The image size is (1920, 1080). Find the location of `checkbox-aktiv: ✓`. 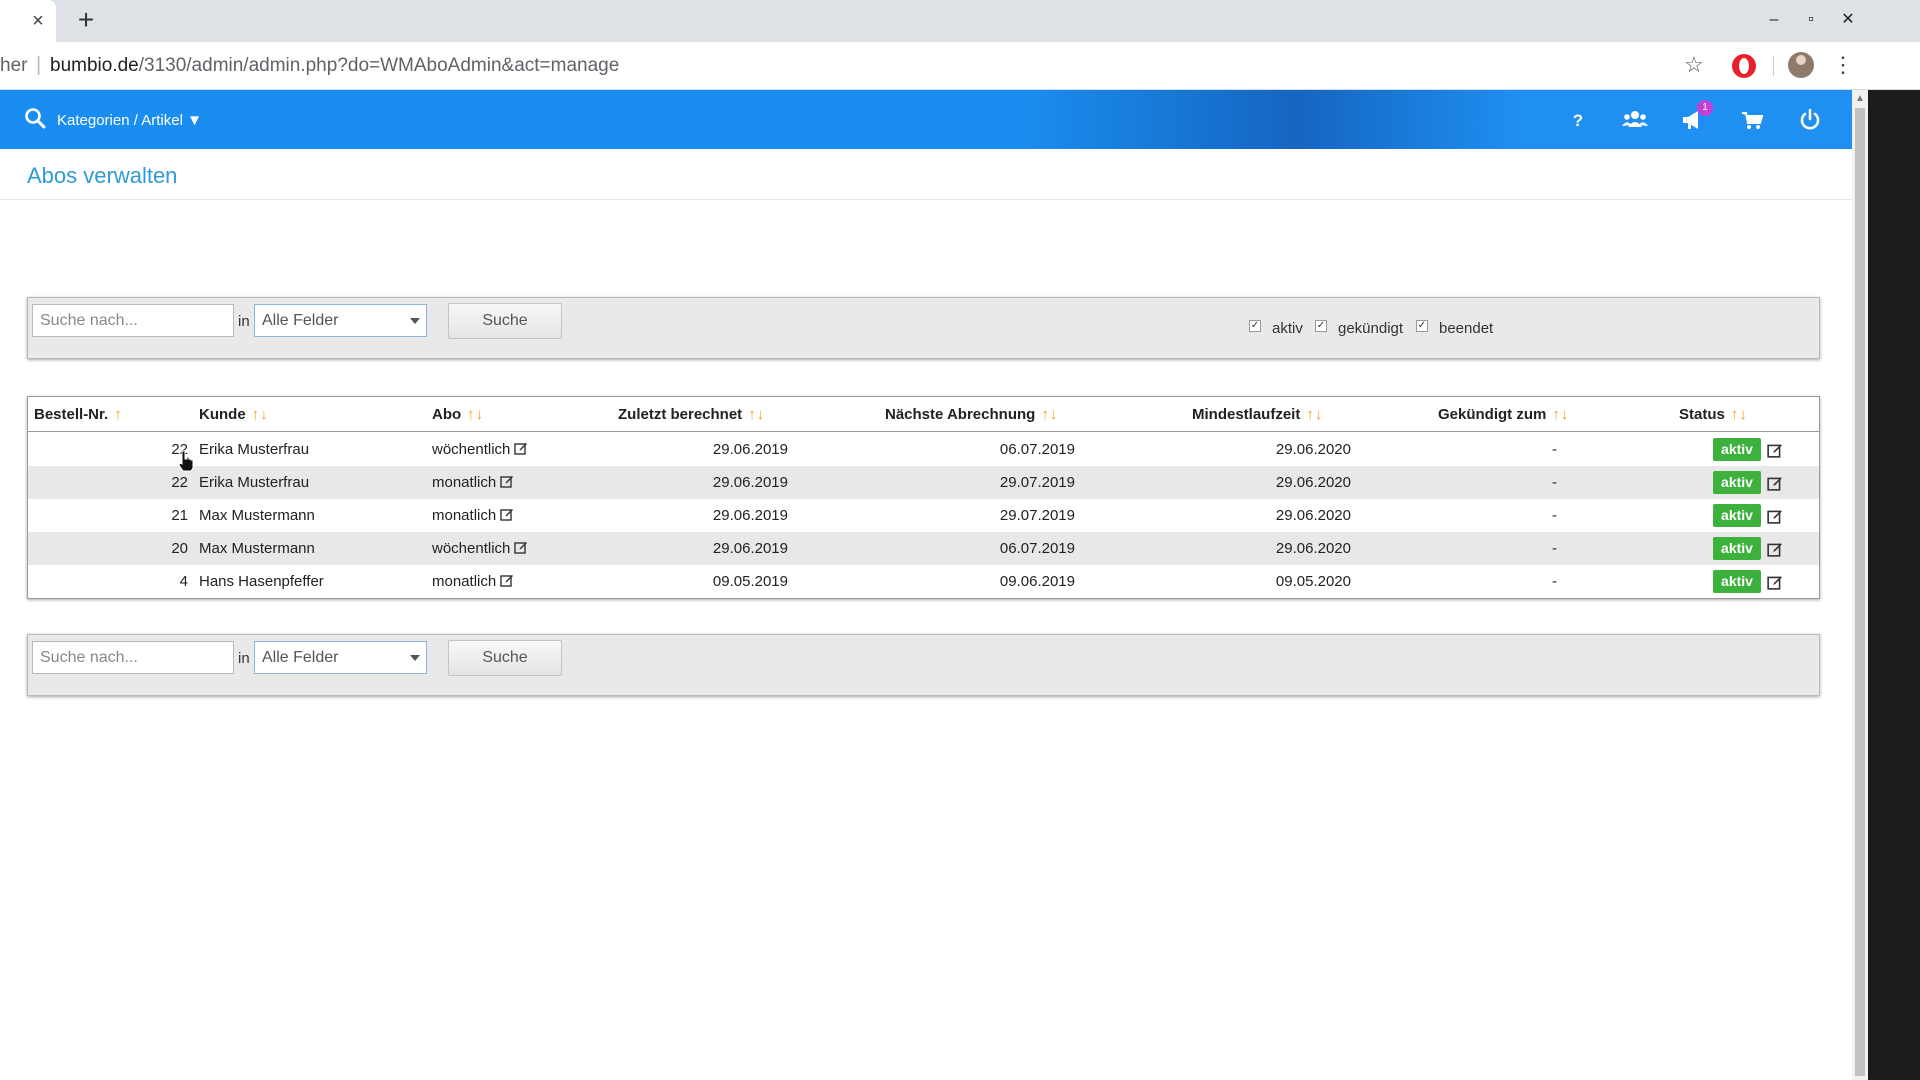

checkbox-aktiv: ✓ is located at coordinates (1255, 326).